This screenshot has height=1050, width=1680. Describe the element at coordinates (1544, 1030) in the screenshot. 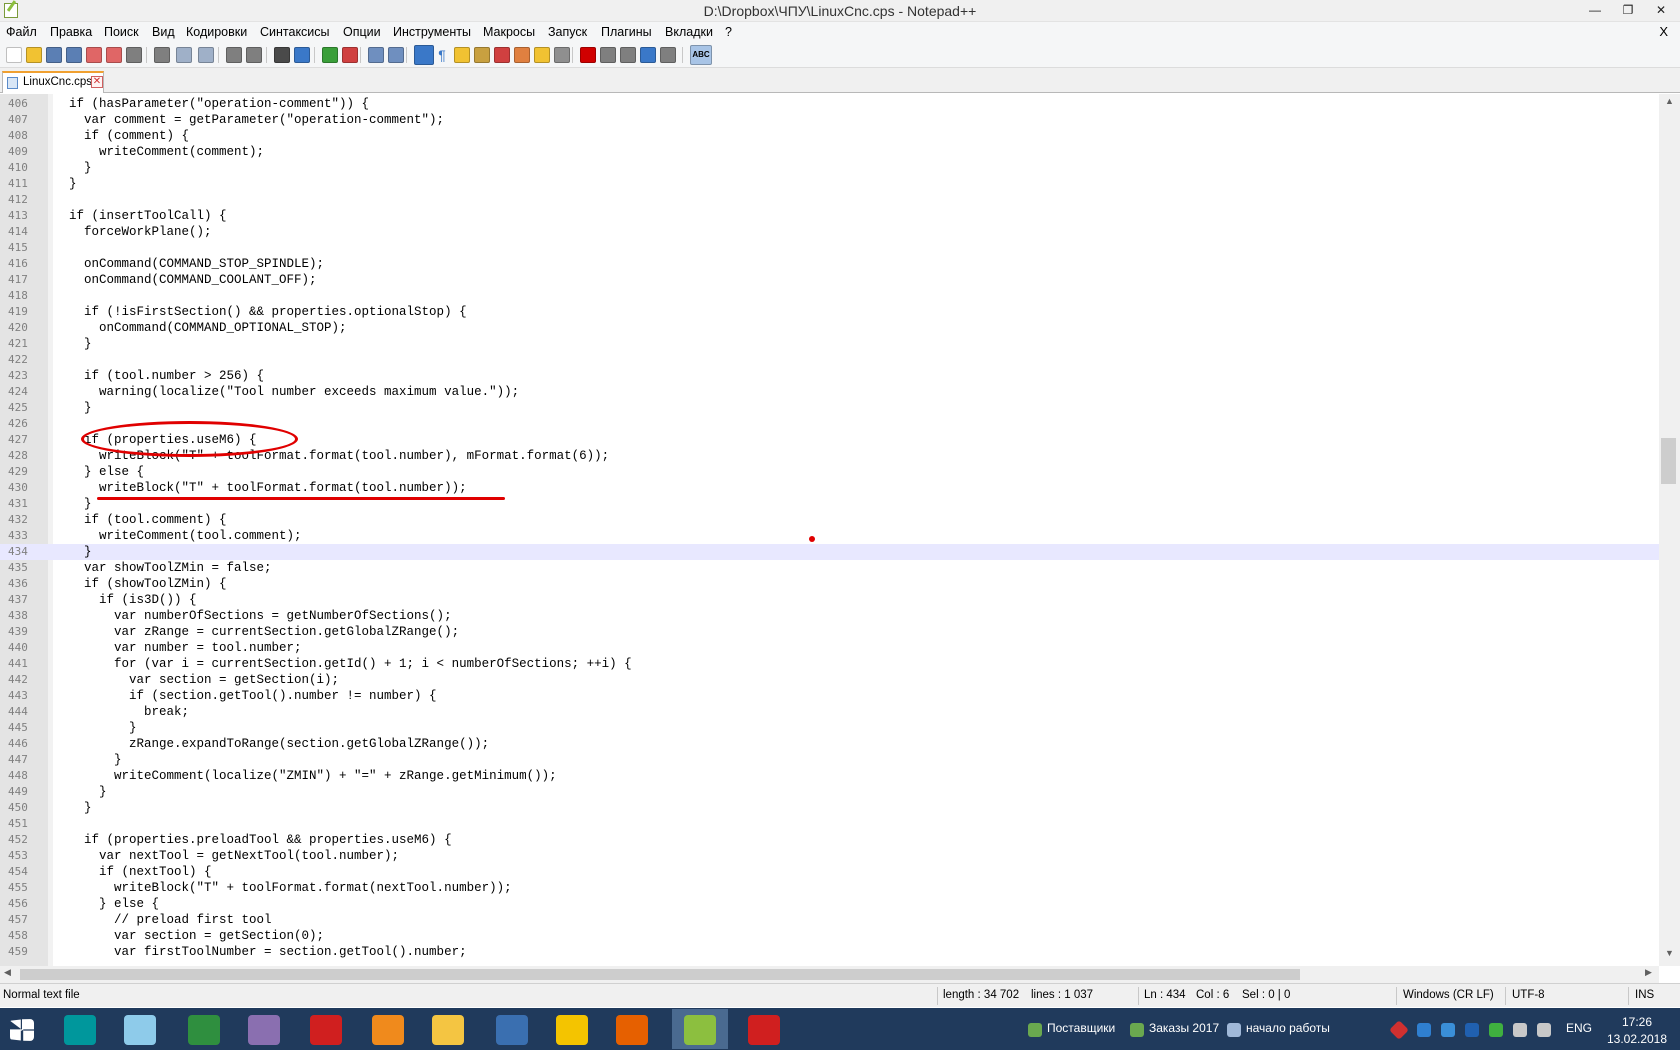

I see `tray-speaker-icon` at that location.